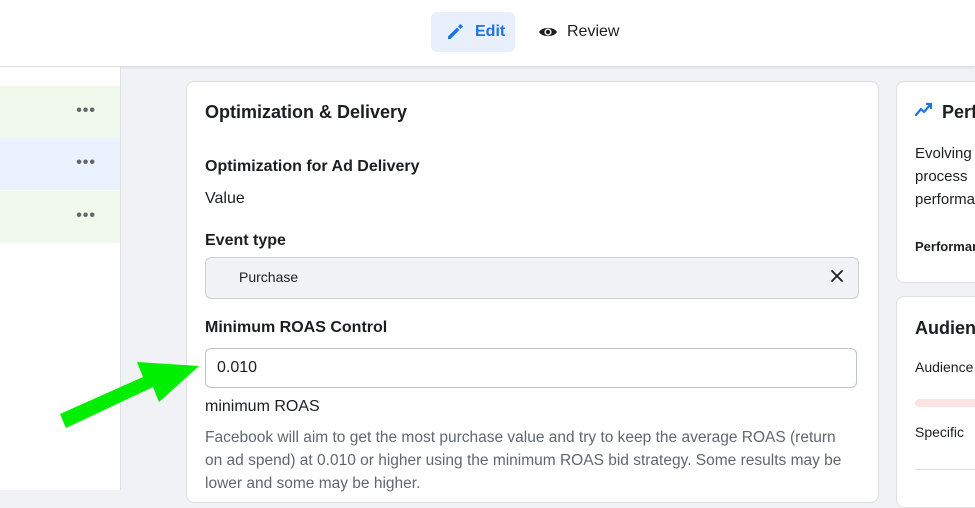 This screenshot has height=508, width=975. What do you see at coordinates (941, 176) in the screenshot?
I see `performance-text-line: process` at bounding box center [941, 176].